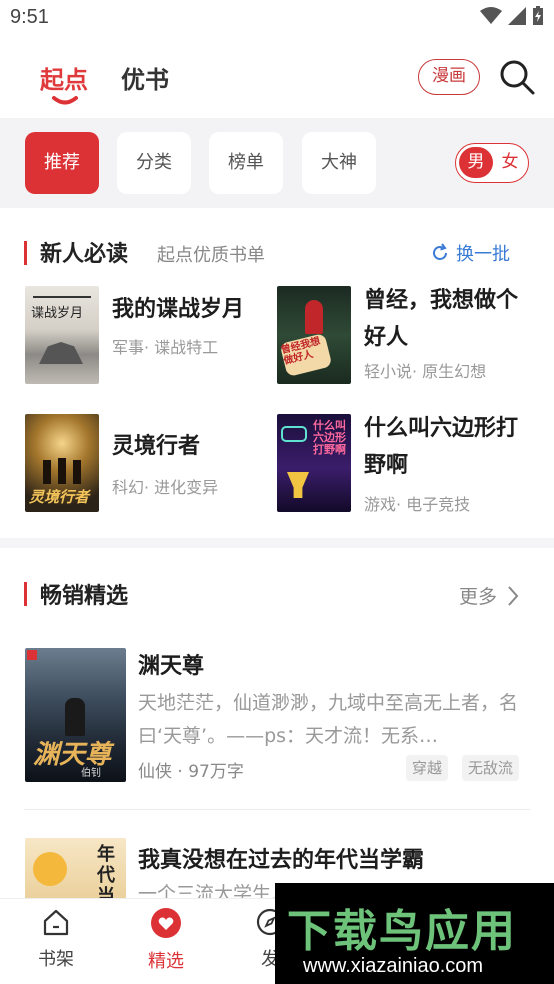  What do you see at coordinates (491, 768) in the screenshot?
I see `book-tag: 无敌流` at bounding box center [491, 768].